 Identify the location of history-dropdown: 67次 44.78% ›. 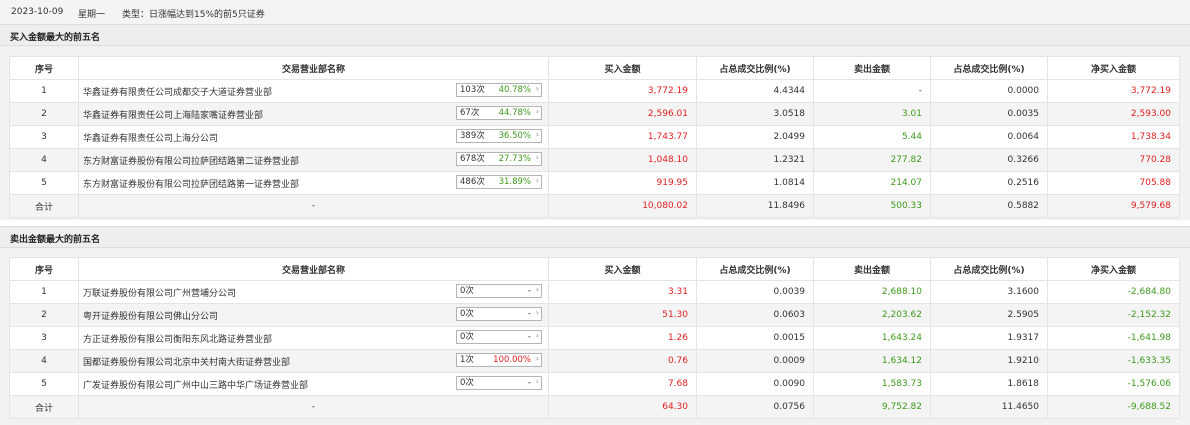
(499, 113).